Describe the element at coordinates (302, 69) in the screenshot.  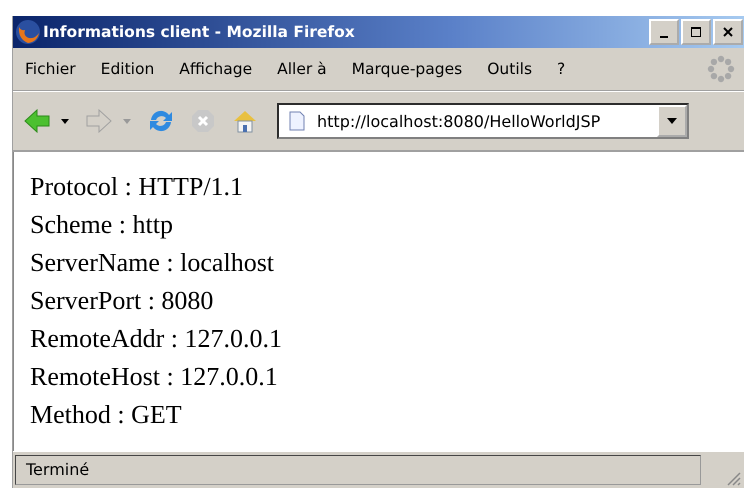
I see `menu-item: Aller à` at that location.